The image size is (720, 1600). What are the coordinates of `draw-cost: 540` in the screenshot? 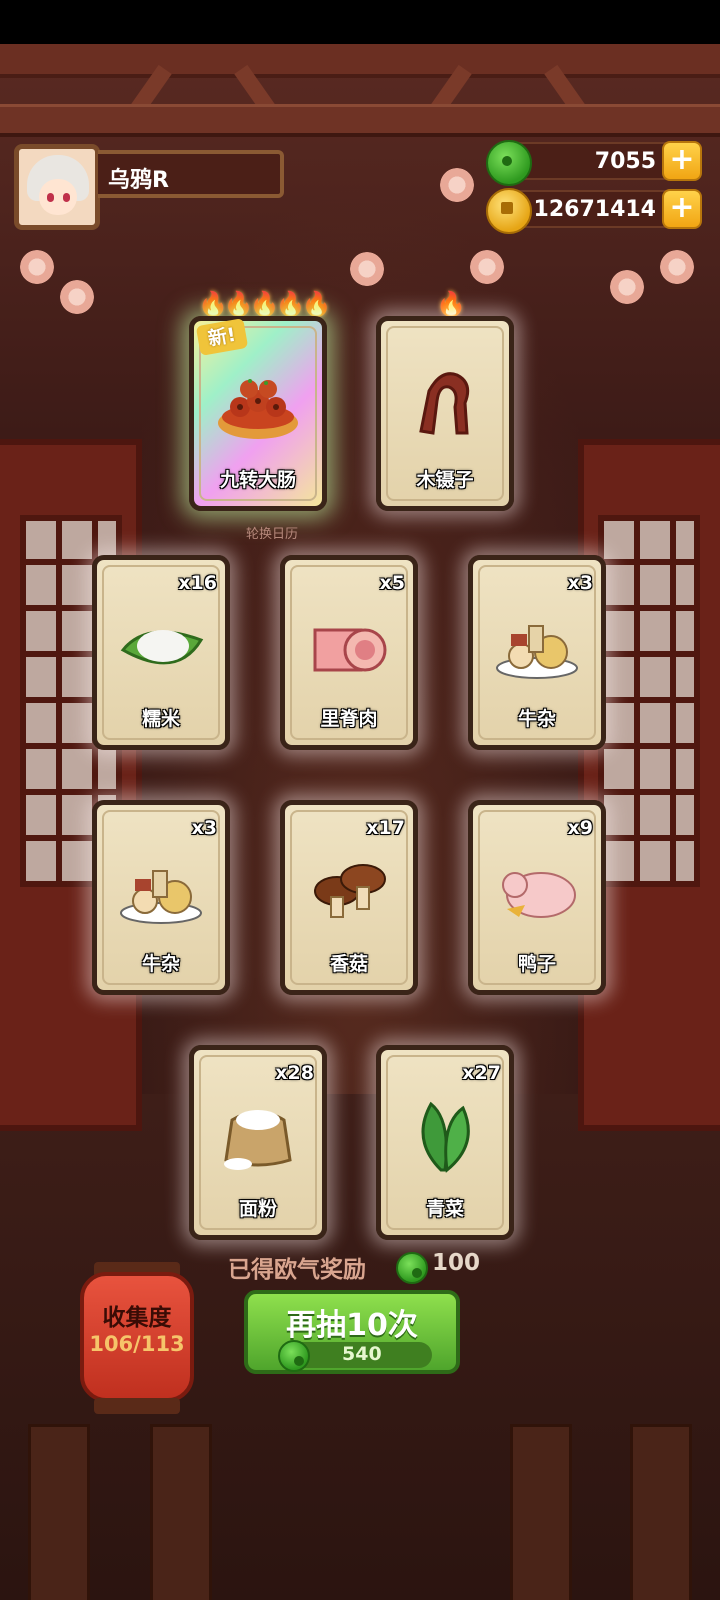 It's located at (355, 1356).